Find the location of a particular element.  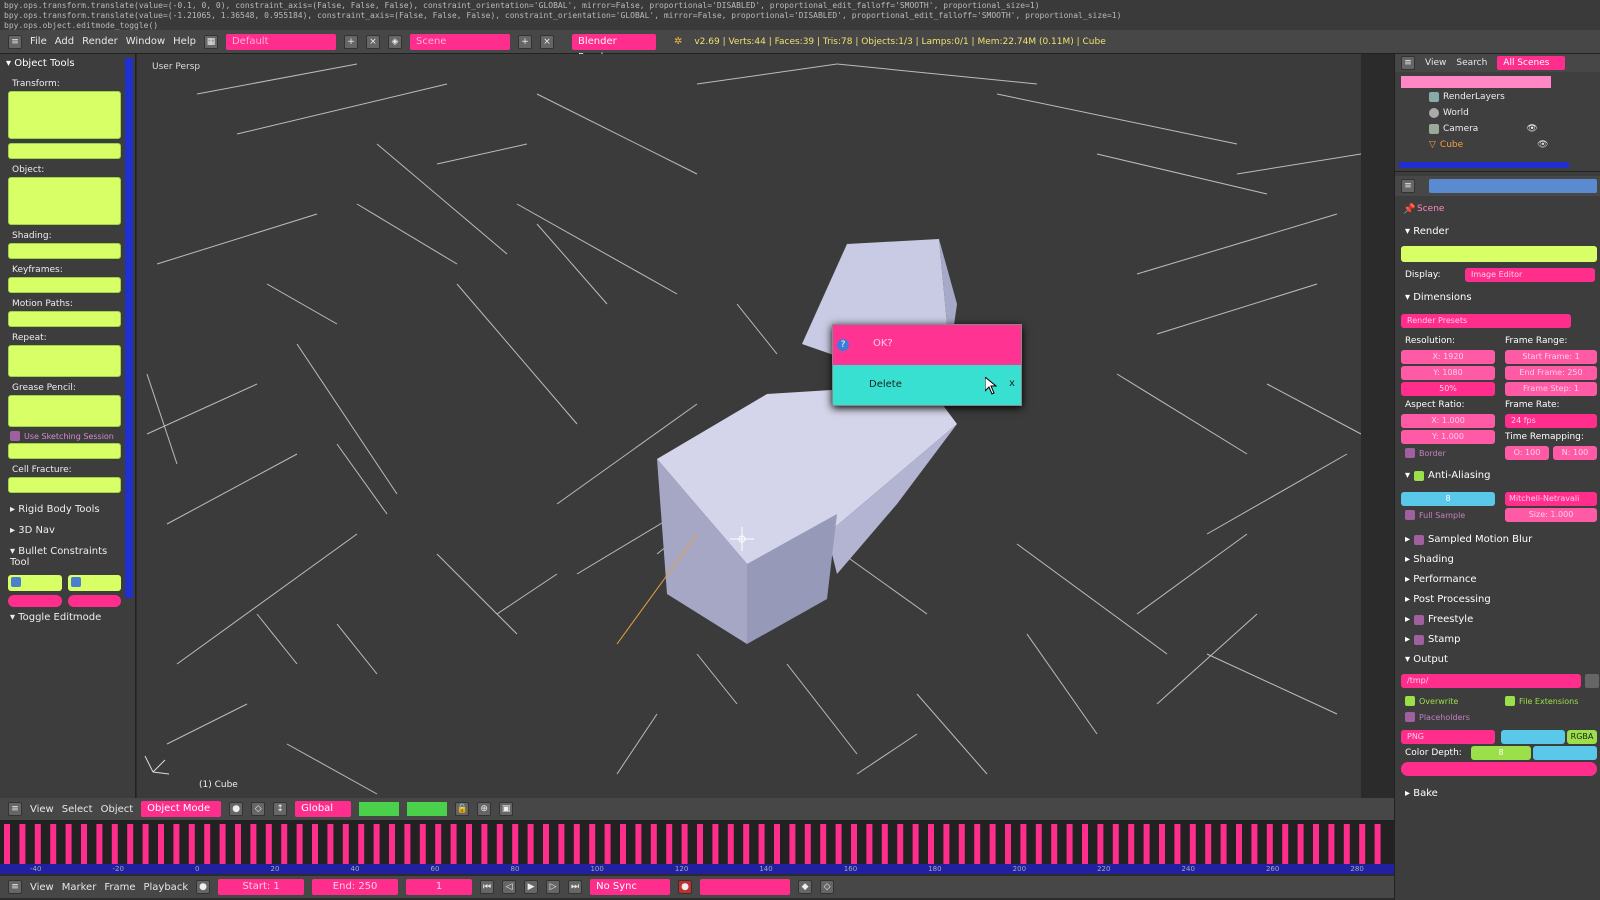

motion-path-buttons is located at coordinates (64, 319).